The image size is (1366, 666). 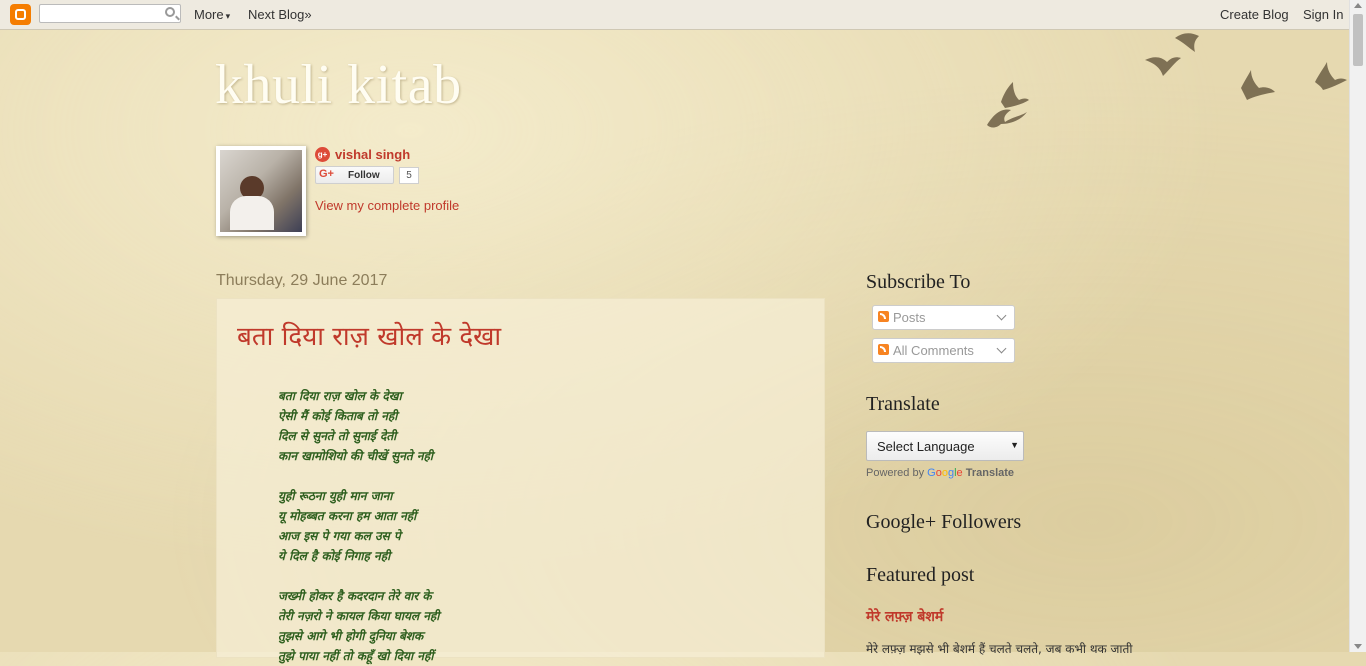 What do you see at coordinates (1254, 14) in the screenshot?
I see `create-blog-link: Create Blog` at bounding box center [1254, 14].